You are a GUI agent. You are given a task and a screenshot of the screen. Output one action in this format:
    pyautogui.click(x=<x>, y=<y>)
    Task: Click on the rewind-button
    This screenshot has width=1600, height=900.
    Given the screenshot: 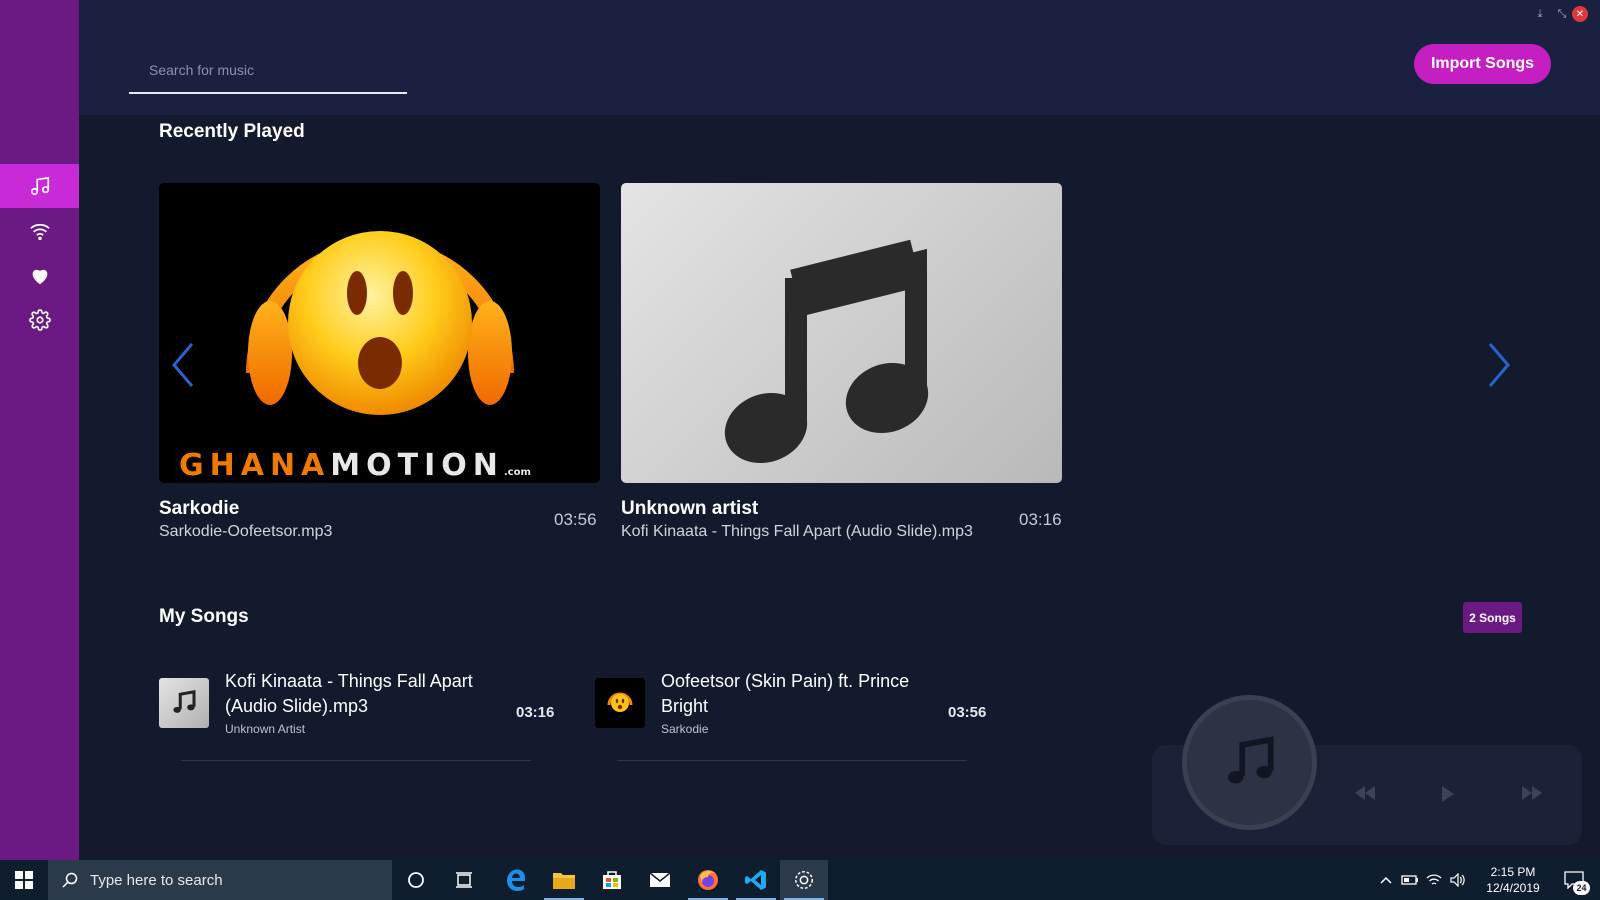 What is the action you would take?
    pyautogui.click(x=1365, y=793)
    